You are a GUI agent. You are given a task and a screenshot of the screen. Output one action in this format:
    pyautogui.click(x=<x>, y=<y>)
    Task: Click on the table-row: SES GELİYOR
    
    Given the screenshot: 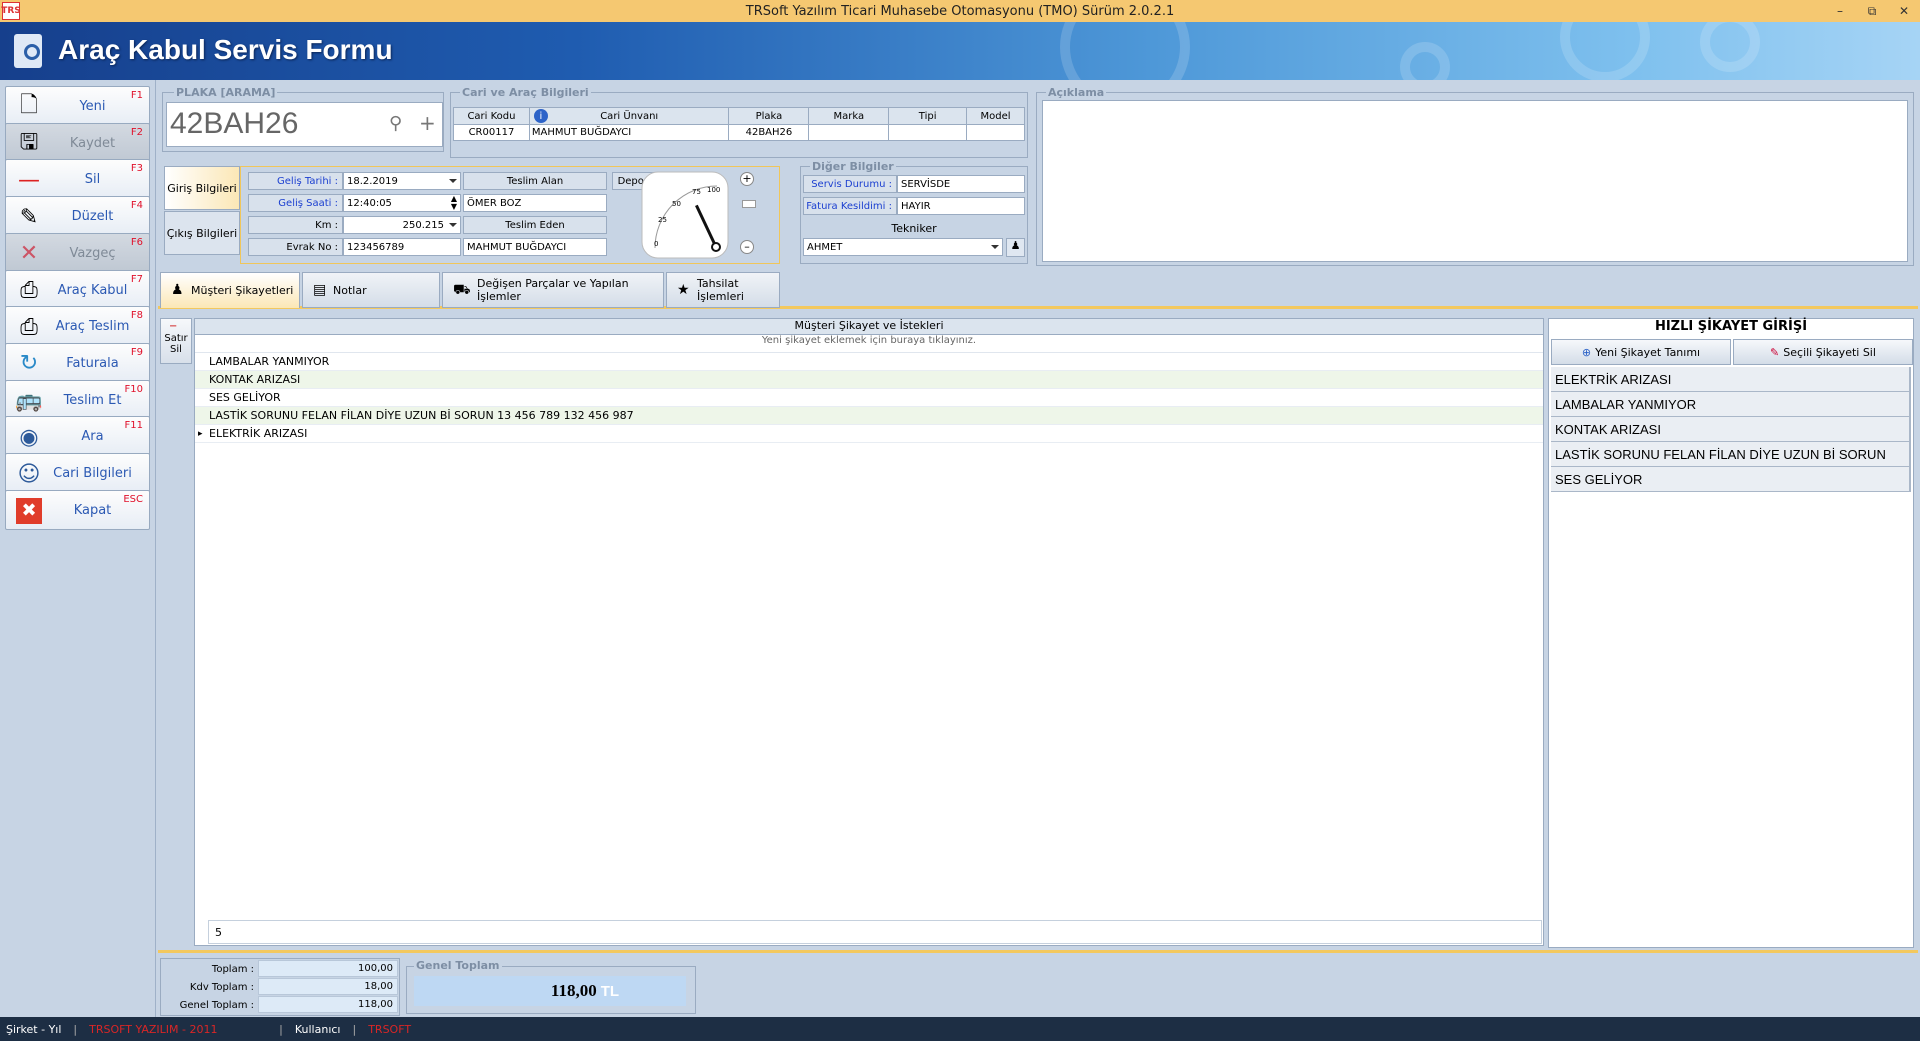 What is the action you would take?
    pyautogui.click(x=869, y=398)
    